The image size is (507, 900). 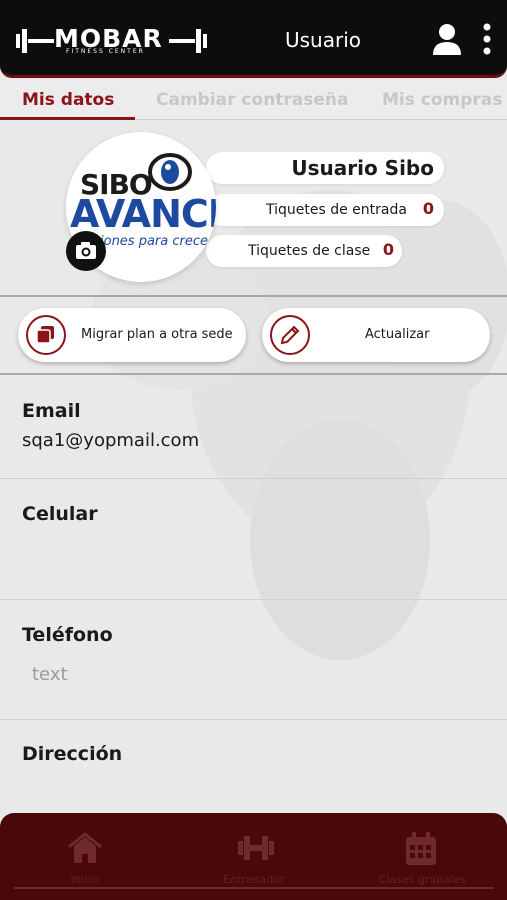 What do you see at coordinates (421, 848) in the screenshot?
I see `calendar-icon` at bounding box center [421, 848].